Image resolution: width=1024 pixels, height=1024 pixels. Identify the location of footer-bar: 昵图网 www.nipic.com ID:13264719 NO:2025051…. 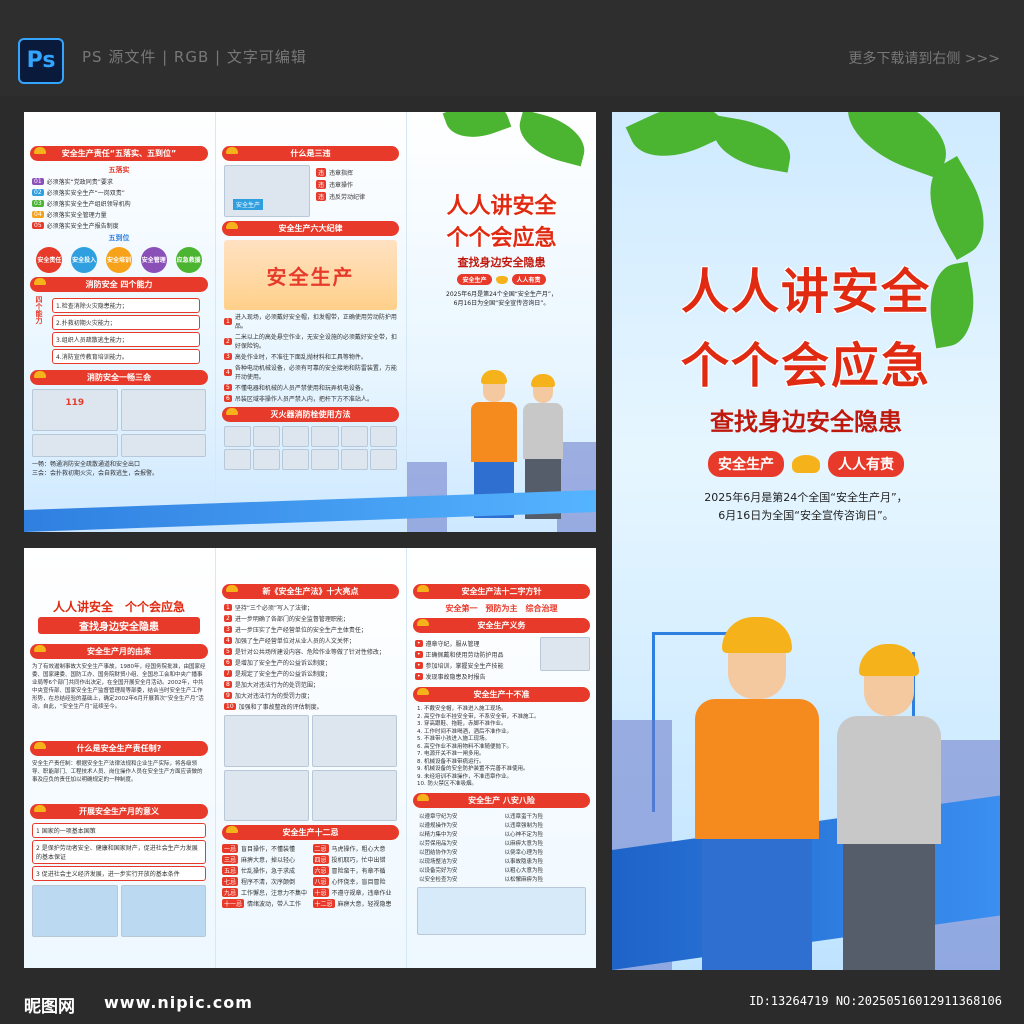
(512, 1001).